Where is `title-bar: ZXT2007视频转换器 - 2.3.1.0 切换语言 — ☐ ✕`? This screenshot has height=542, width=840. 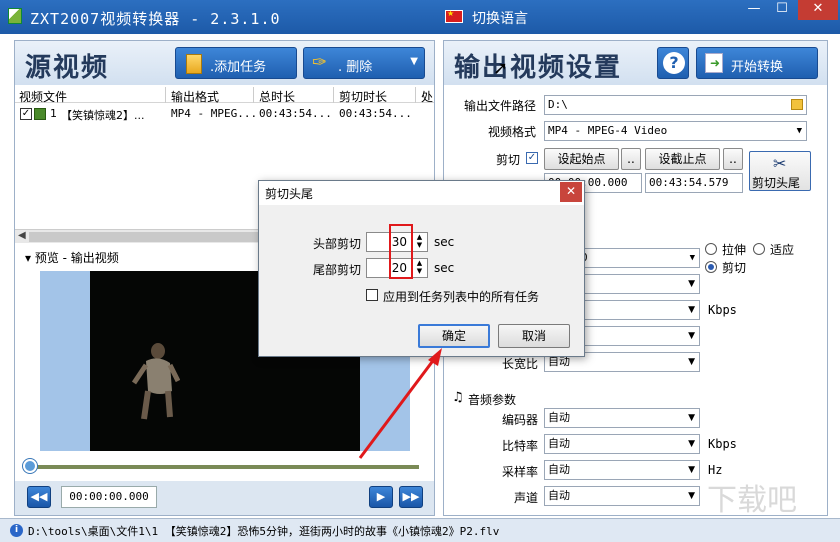
title-bar: ZXT2007视频转换器 - 2.3.1.0 切换语言 — ☐ ✕ is located at coordinates (420, 17).